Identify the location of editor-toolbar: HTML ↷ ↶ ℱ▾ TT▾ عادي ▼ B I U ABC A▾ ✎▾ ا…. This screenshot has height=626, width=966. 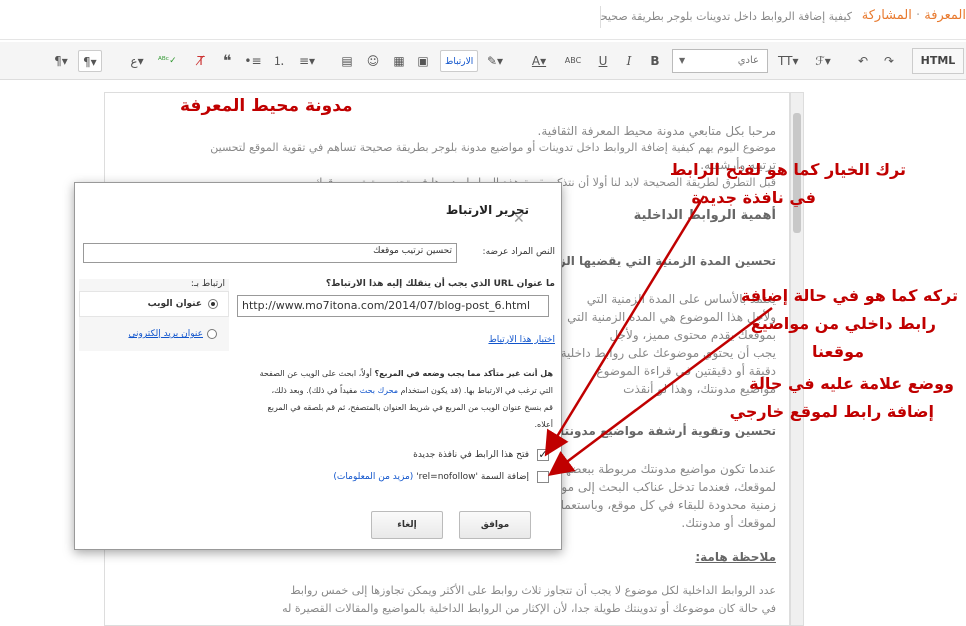
(483, 61).